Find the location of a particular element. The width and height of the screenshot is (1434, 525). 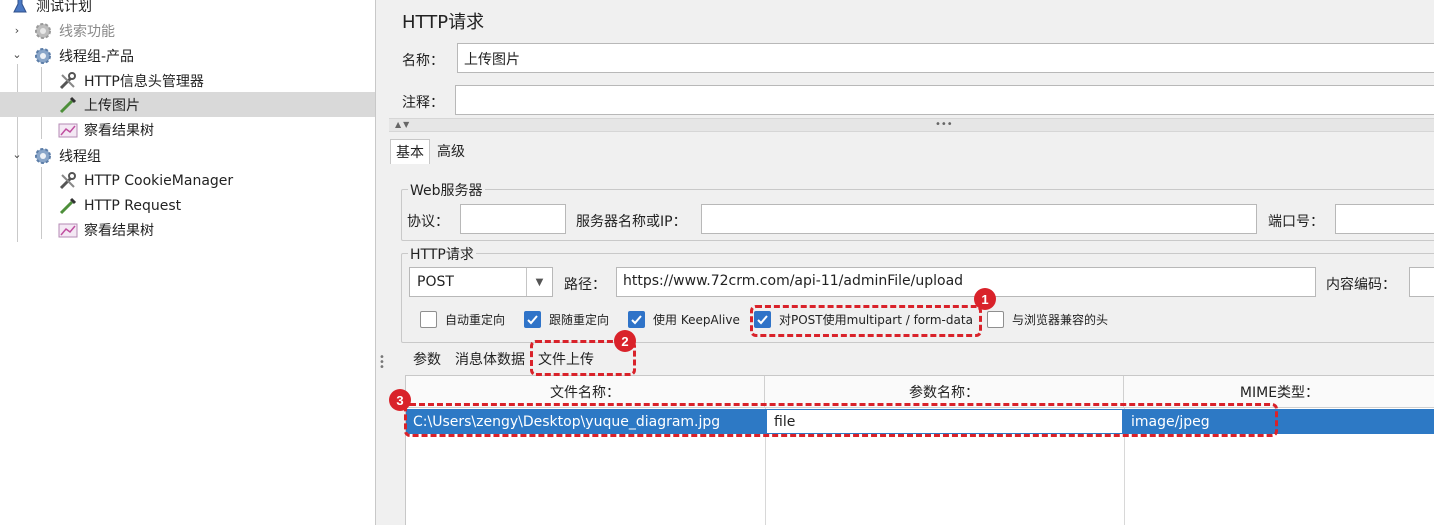

drag-dots-icon: ••• is located at coordinates (944, 124).